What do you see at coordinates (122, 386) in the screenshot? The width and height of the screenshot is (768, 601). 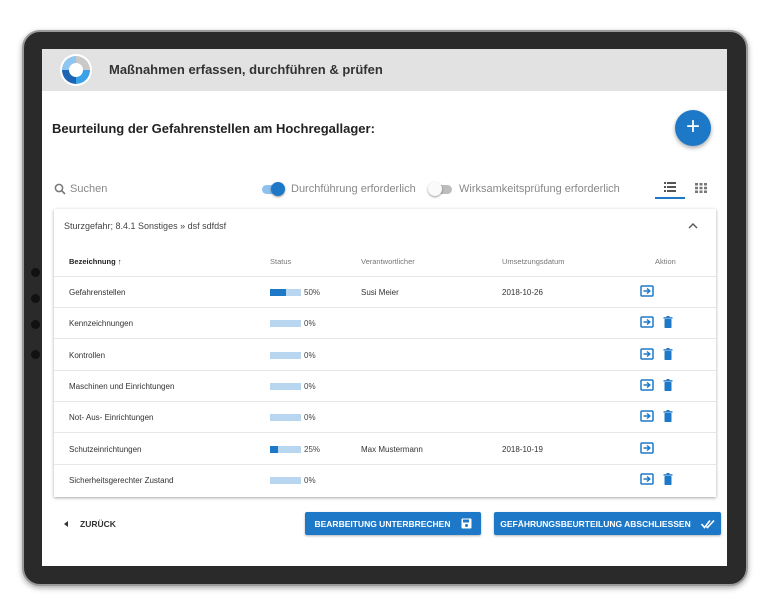 I see `row-name: Maschinen und Einrichtungen` at bounding box center [122, 386].